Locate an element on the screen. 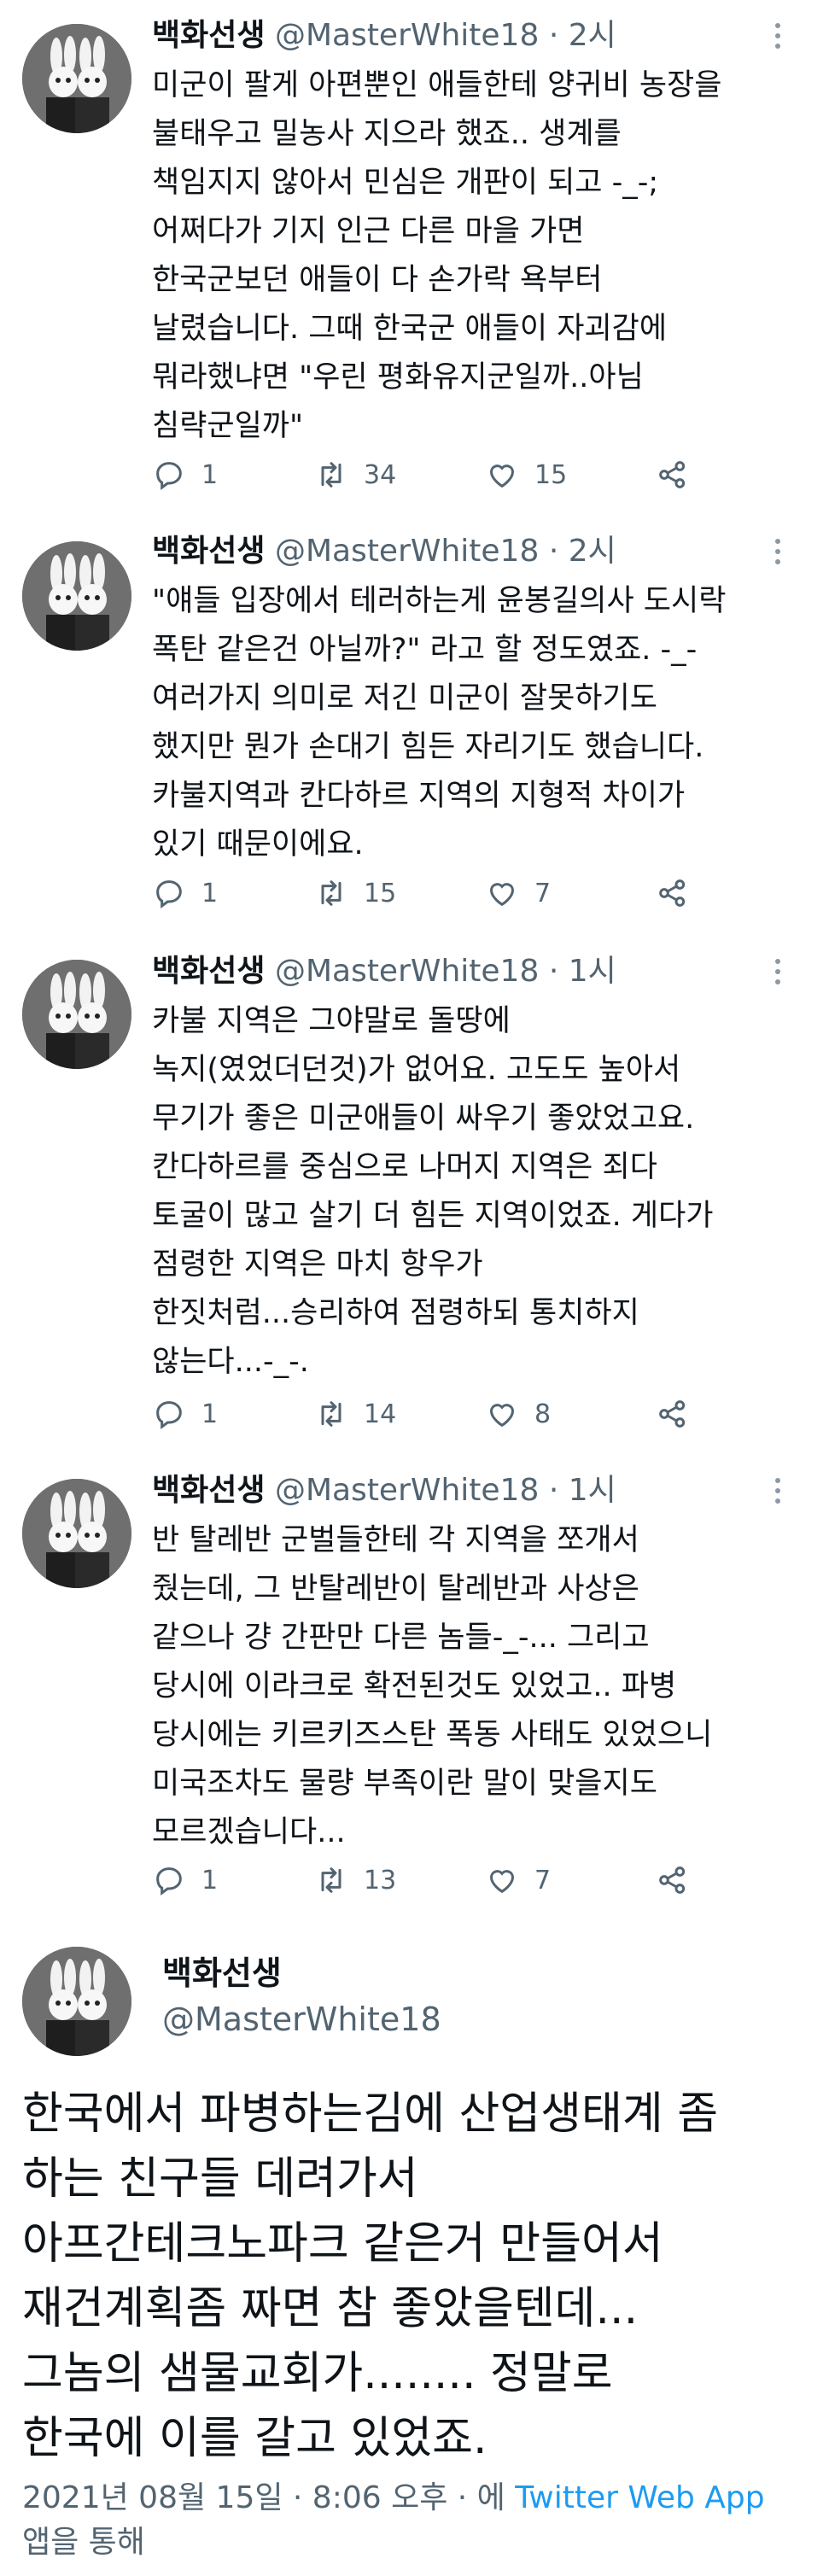  tweet-line: 무기가 좋은 미군애들이 싸우기 좋았었고요. is located at coordinates (423, 1118).